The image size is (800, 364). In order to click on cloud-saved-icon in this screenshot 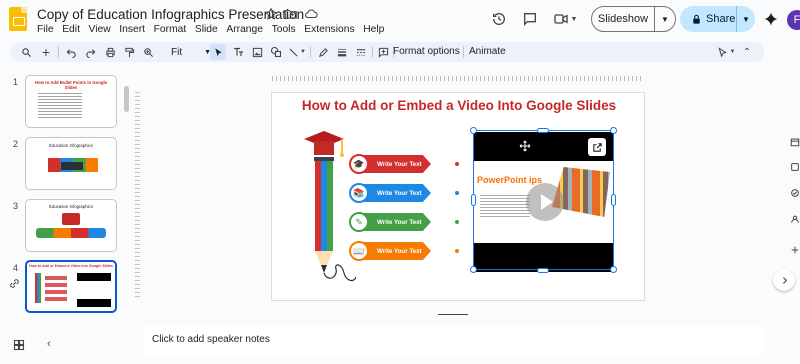, I will do `click(311, 14)`.